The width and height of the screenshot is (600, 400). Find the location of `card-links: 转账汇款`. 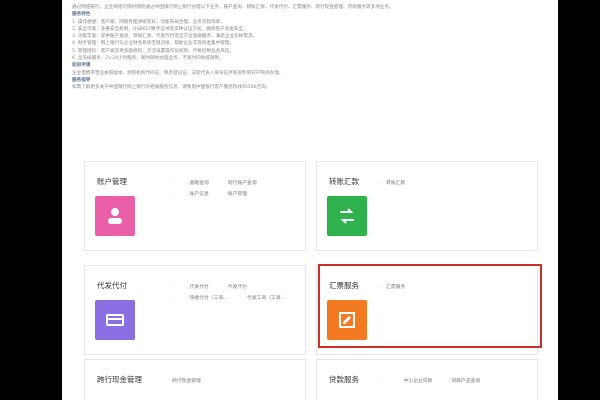

card-links: 转账汇款 is located at coordinates (394, 183).